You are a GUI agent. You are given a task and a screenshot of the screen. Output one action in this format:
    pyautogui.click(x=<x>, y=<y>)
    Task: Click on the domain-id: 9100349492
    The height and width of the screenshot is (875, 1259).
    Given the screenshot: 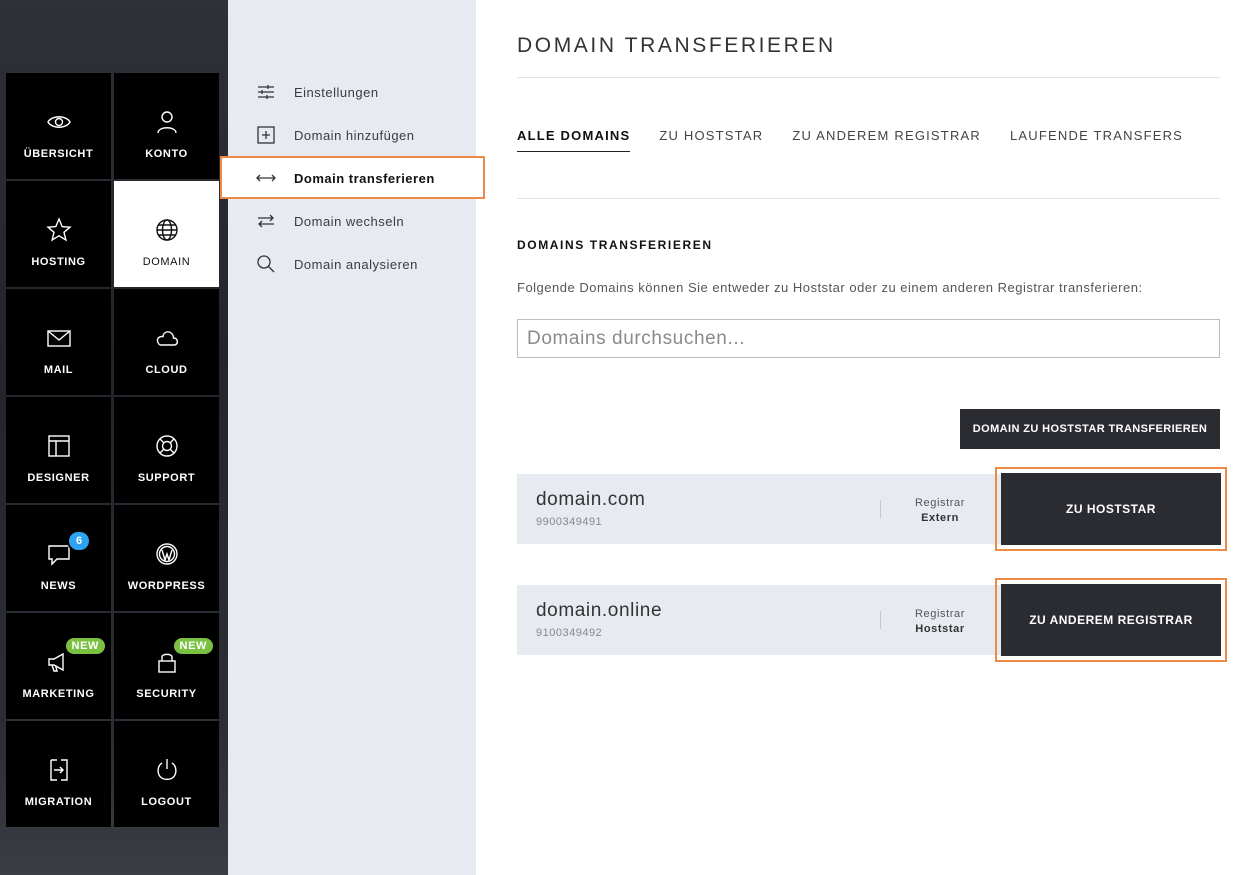 What is the action you would take?
    pyautogui.click(x=569, y=633)
    